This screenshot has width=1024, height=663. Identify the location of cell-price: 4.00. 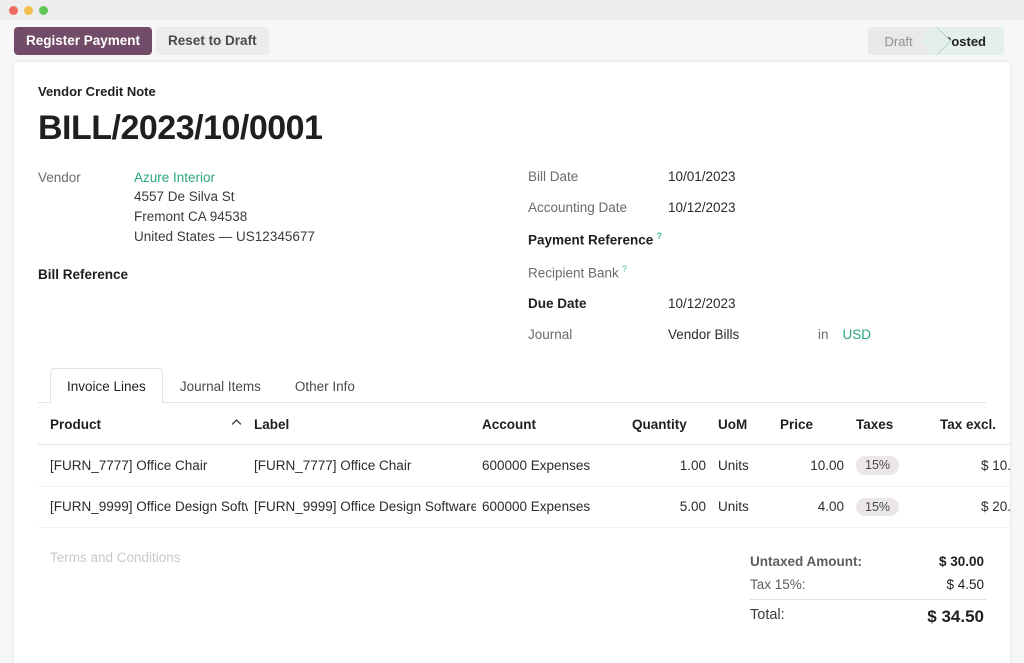
(812, 507).